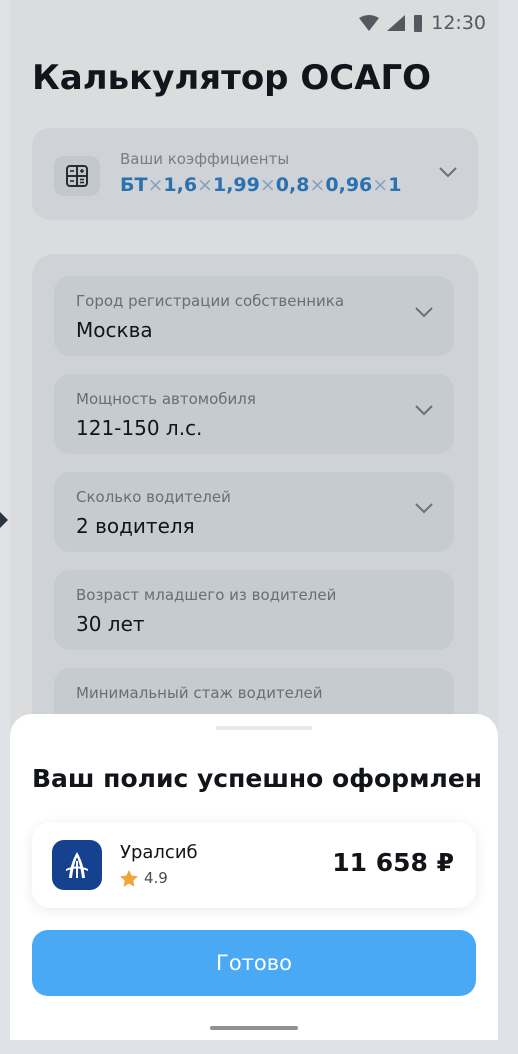  Describe the element at coordinates (254, 1028) in the screenshot. I see `home-indicator` at that location.